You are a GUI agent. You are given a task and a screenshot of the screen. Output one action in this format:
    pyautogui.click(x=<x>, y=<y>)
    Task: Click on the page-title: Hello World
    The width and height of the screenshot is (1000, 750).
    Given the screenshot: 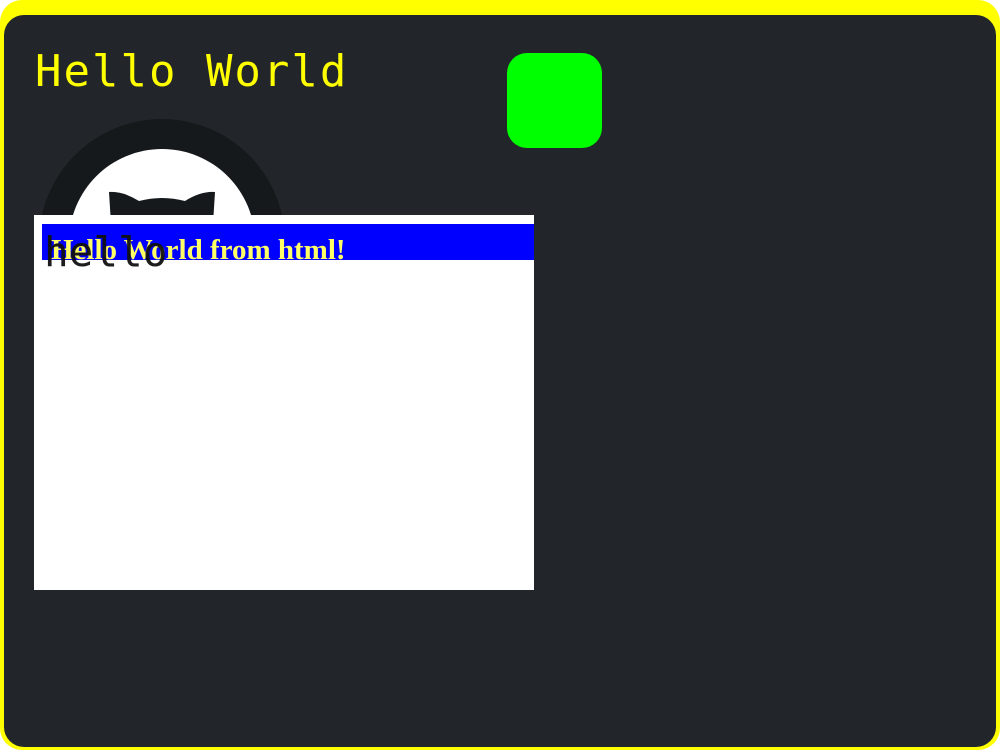 What is the action you would take?
    pyautogui.click(x=192, y=71)
    